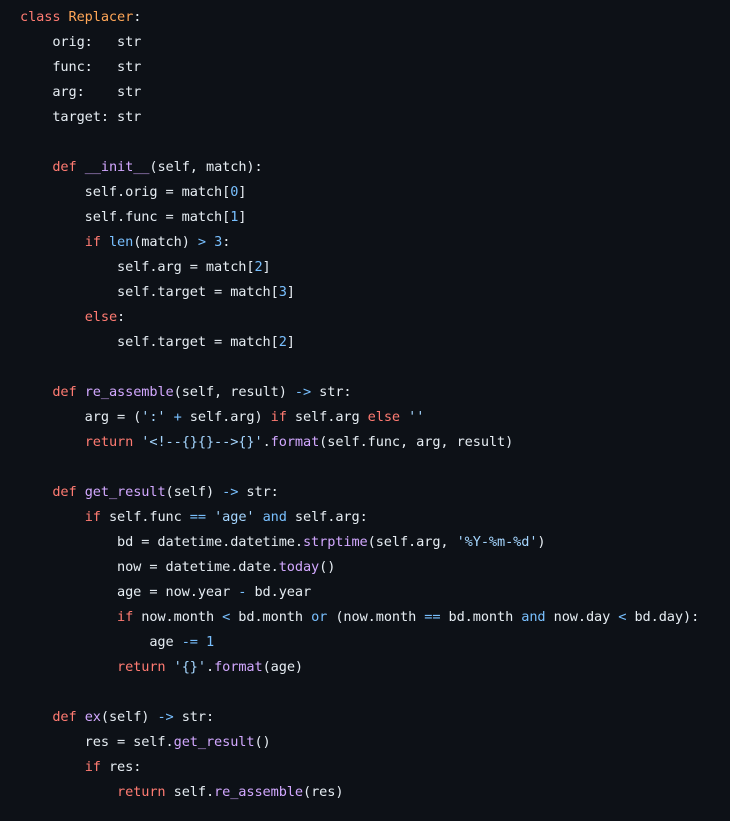 Image resolution: width=730 pixels, height=821 pixels. I want to click on function-name-token: __init__, so click(117, 167).